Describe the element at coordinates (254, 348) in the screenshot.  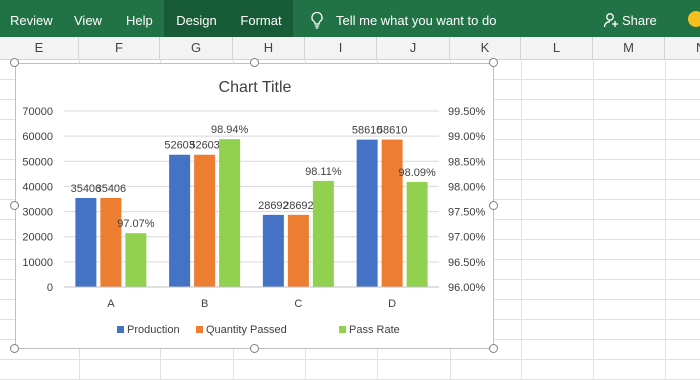
I see `resize-handle-bottom` at that location.